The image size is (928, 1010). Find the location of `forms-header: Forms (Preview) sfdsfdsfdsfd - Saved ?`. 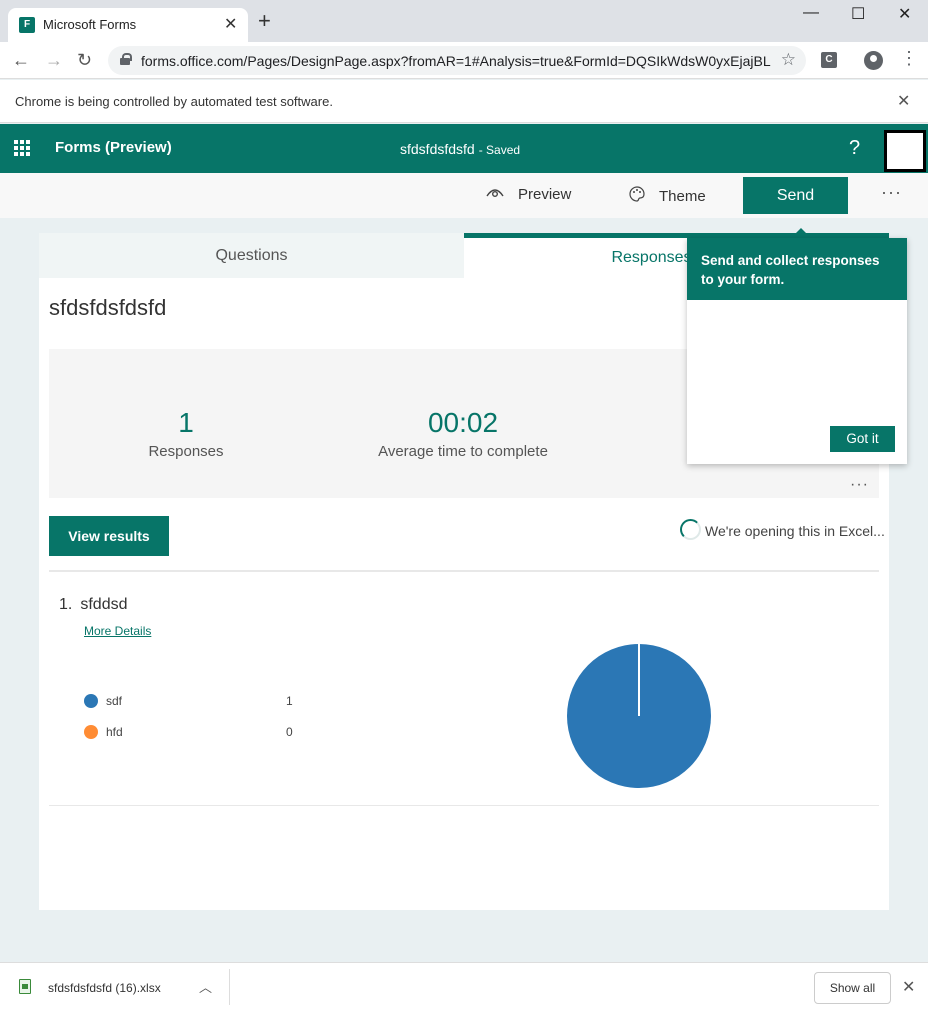

forms-header: Forms (Preview) sfdsfdsfdsfd - Saved ? is located at coordinates (464, 148).